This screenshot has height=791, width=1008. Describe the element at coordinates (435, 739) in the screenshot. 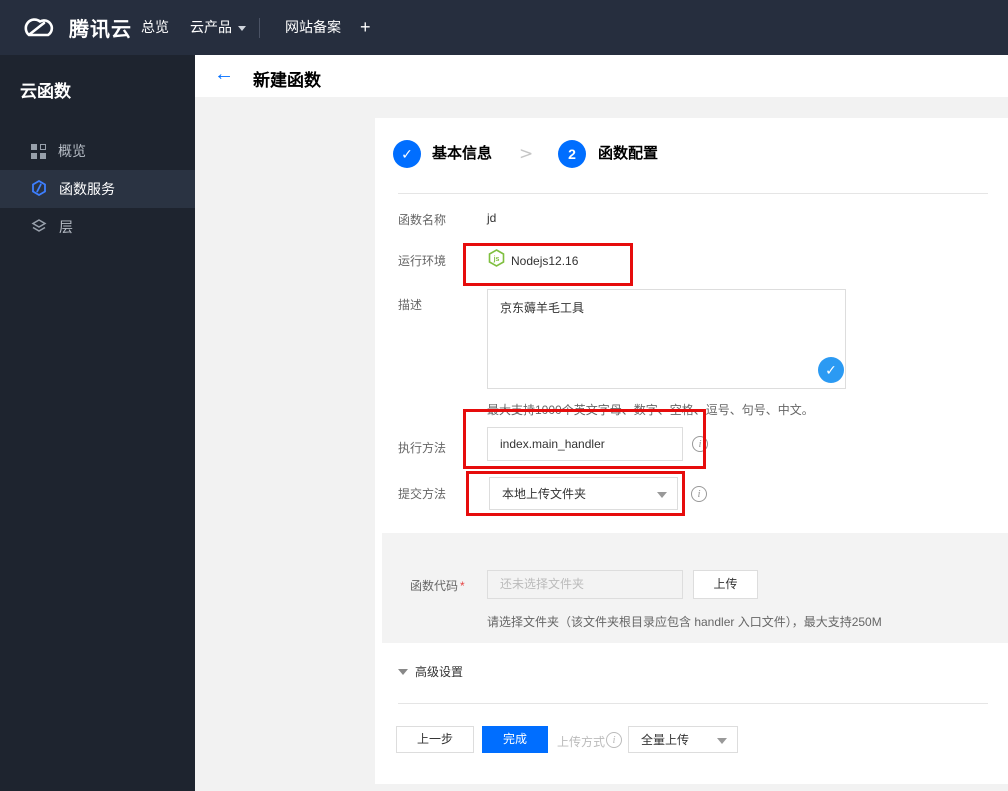

I see `prev-step-button: 上一步` at that location.